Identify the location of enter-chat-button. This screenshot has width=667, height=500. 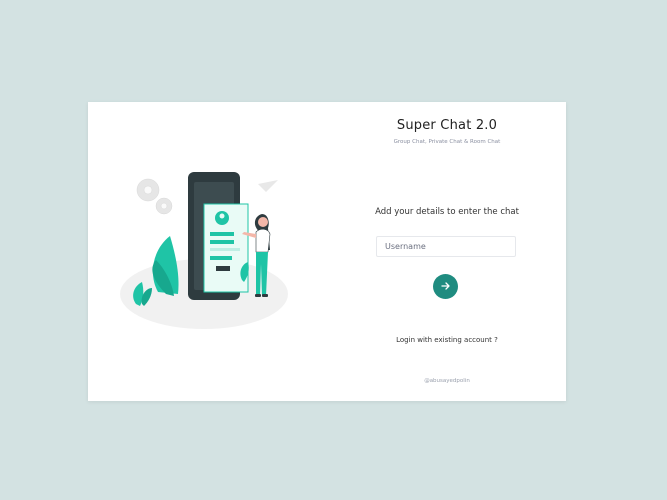
(445, 286).